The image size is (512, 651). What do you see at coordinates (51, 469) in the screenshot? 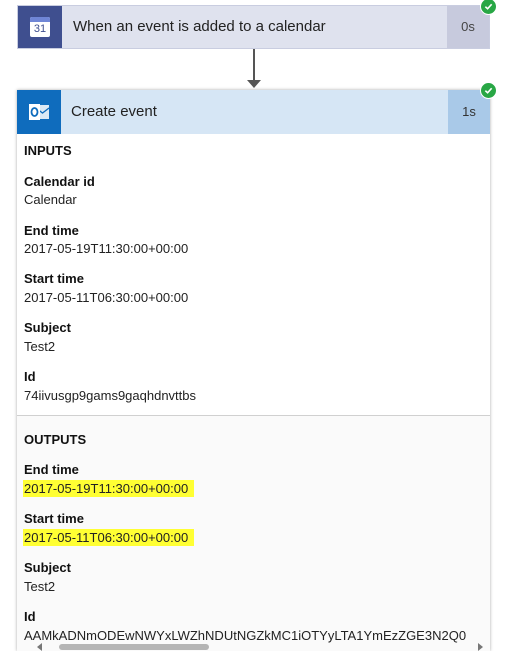
I see `output-label-end-time: End time` at bounding box center [51, 469].